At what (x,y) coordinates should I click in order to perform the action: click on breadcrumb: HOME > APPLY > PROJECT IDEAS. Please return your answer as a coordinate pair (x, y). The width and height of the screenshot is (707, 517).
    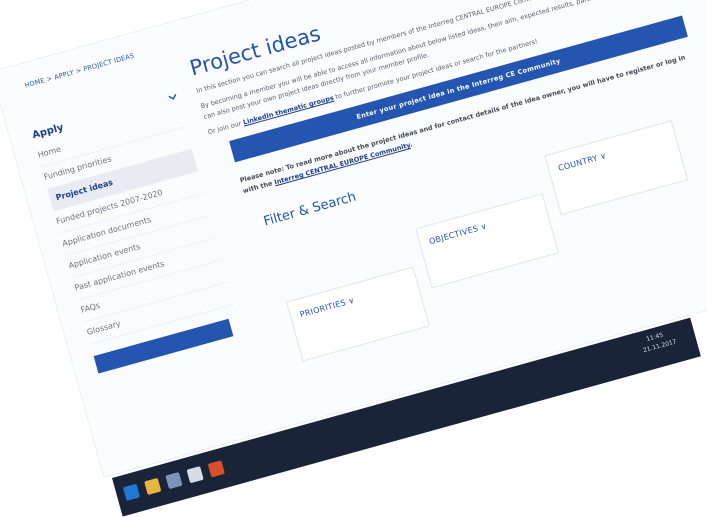
    Looking at the image, I should click on (79, 71).